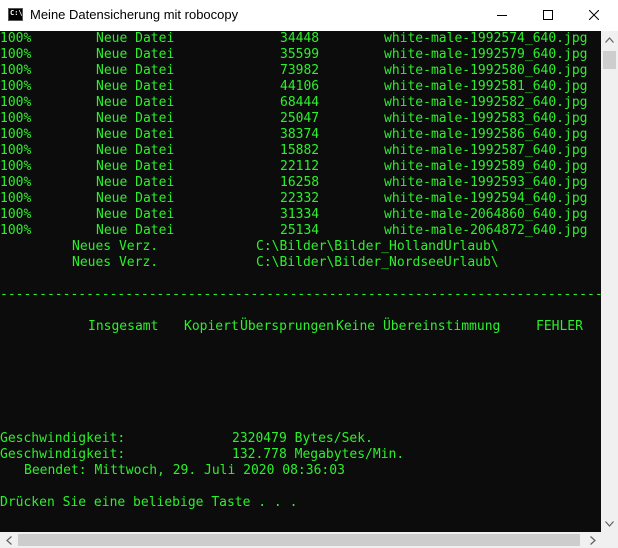 The image size is (618, 548). I want to click on vertical-scroll-thumb, so click(609, 60).